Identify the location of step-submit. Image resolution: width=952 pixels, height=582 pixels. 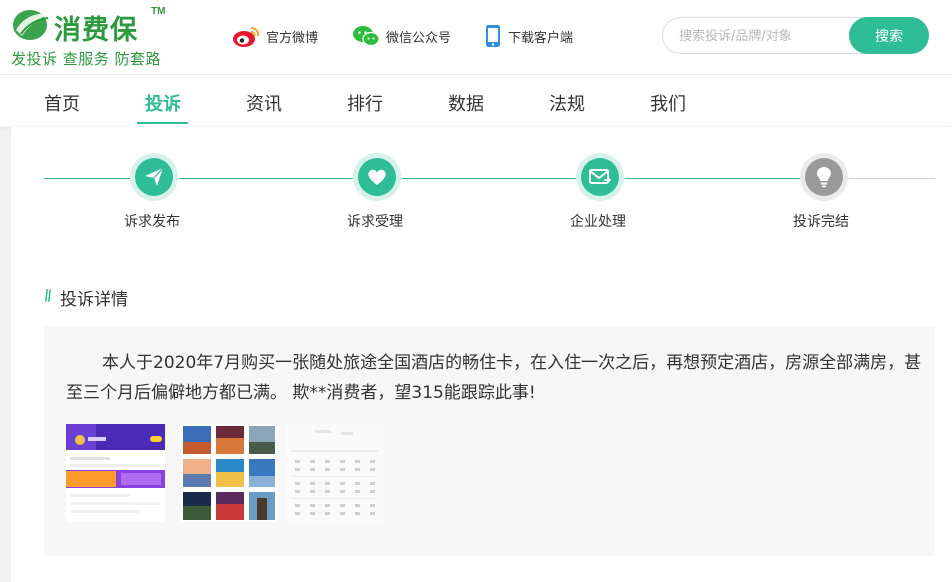
(154, 177).